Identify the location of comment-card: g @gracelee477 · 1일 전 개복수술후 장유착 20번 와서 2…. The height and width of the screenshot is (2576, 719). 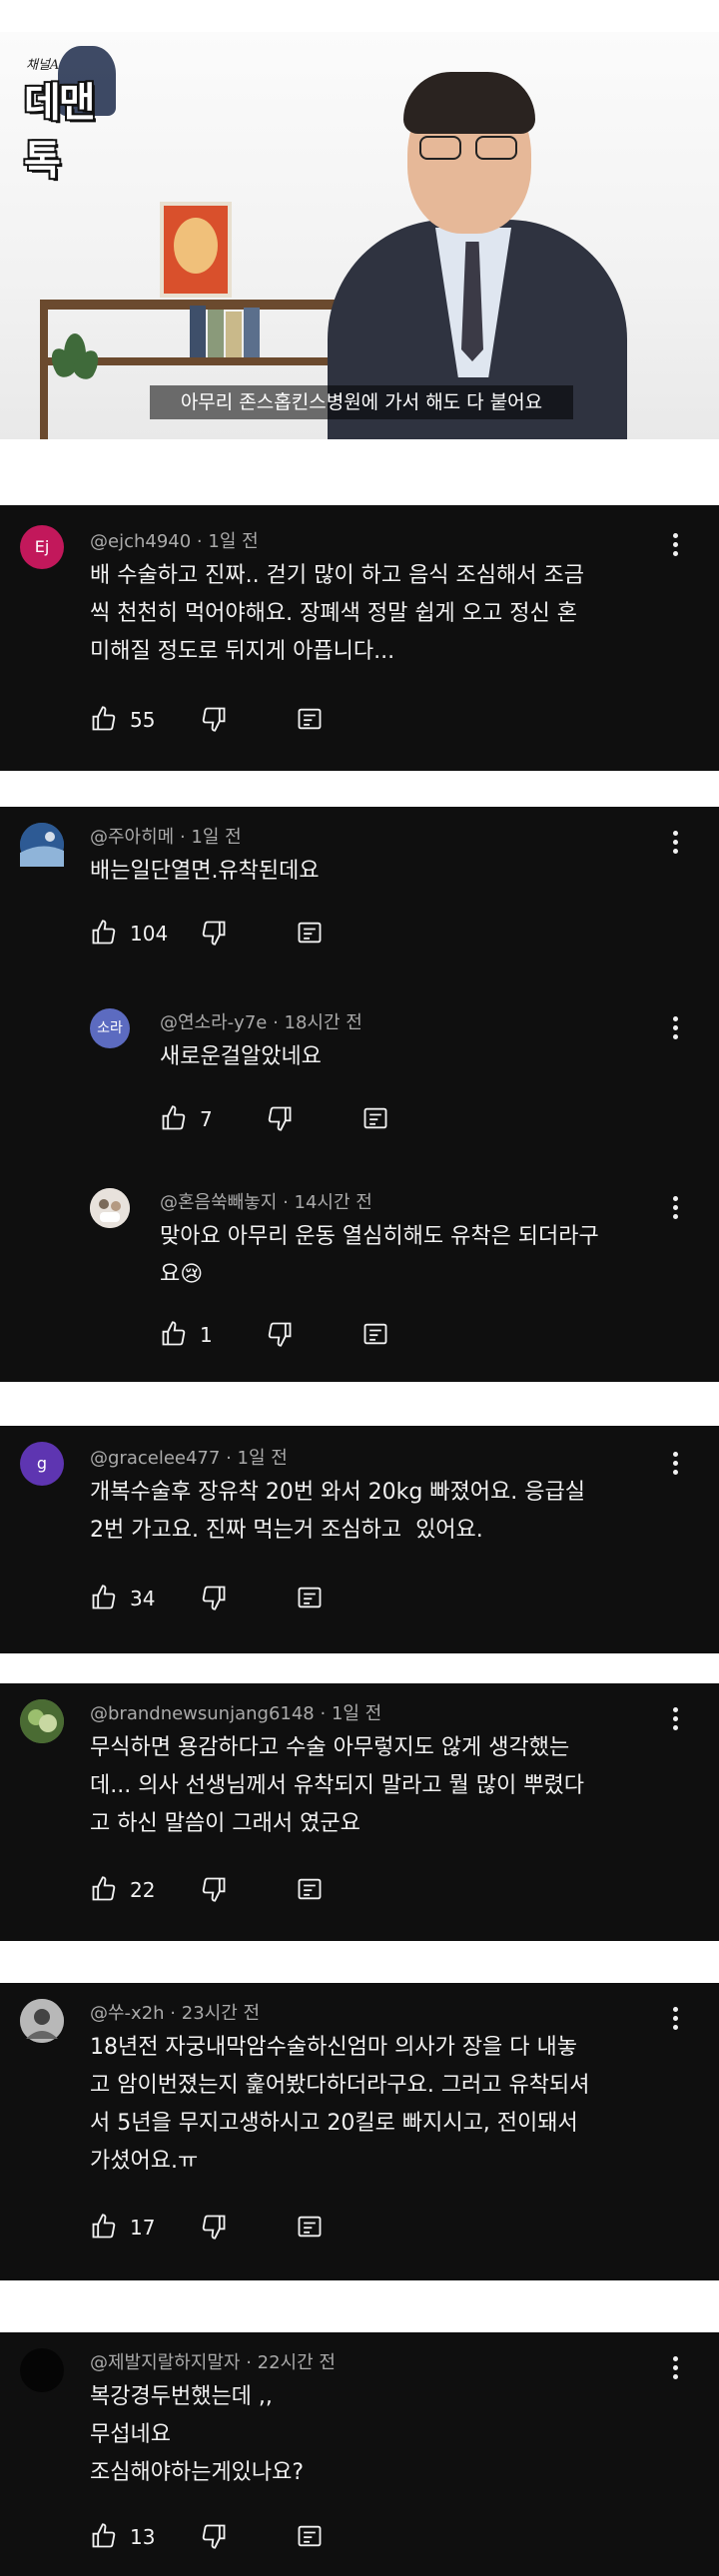
(359, 1539).